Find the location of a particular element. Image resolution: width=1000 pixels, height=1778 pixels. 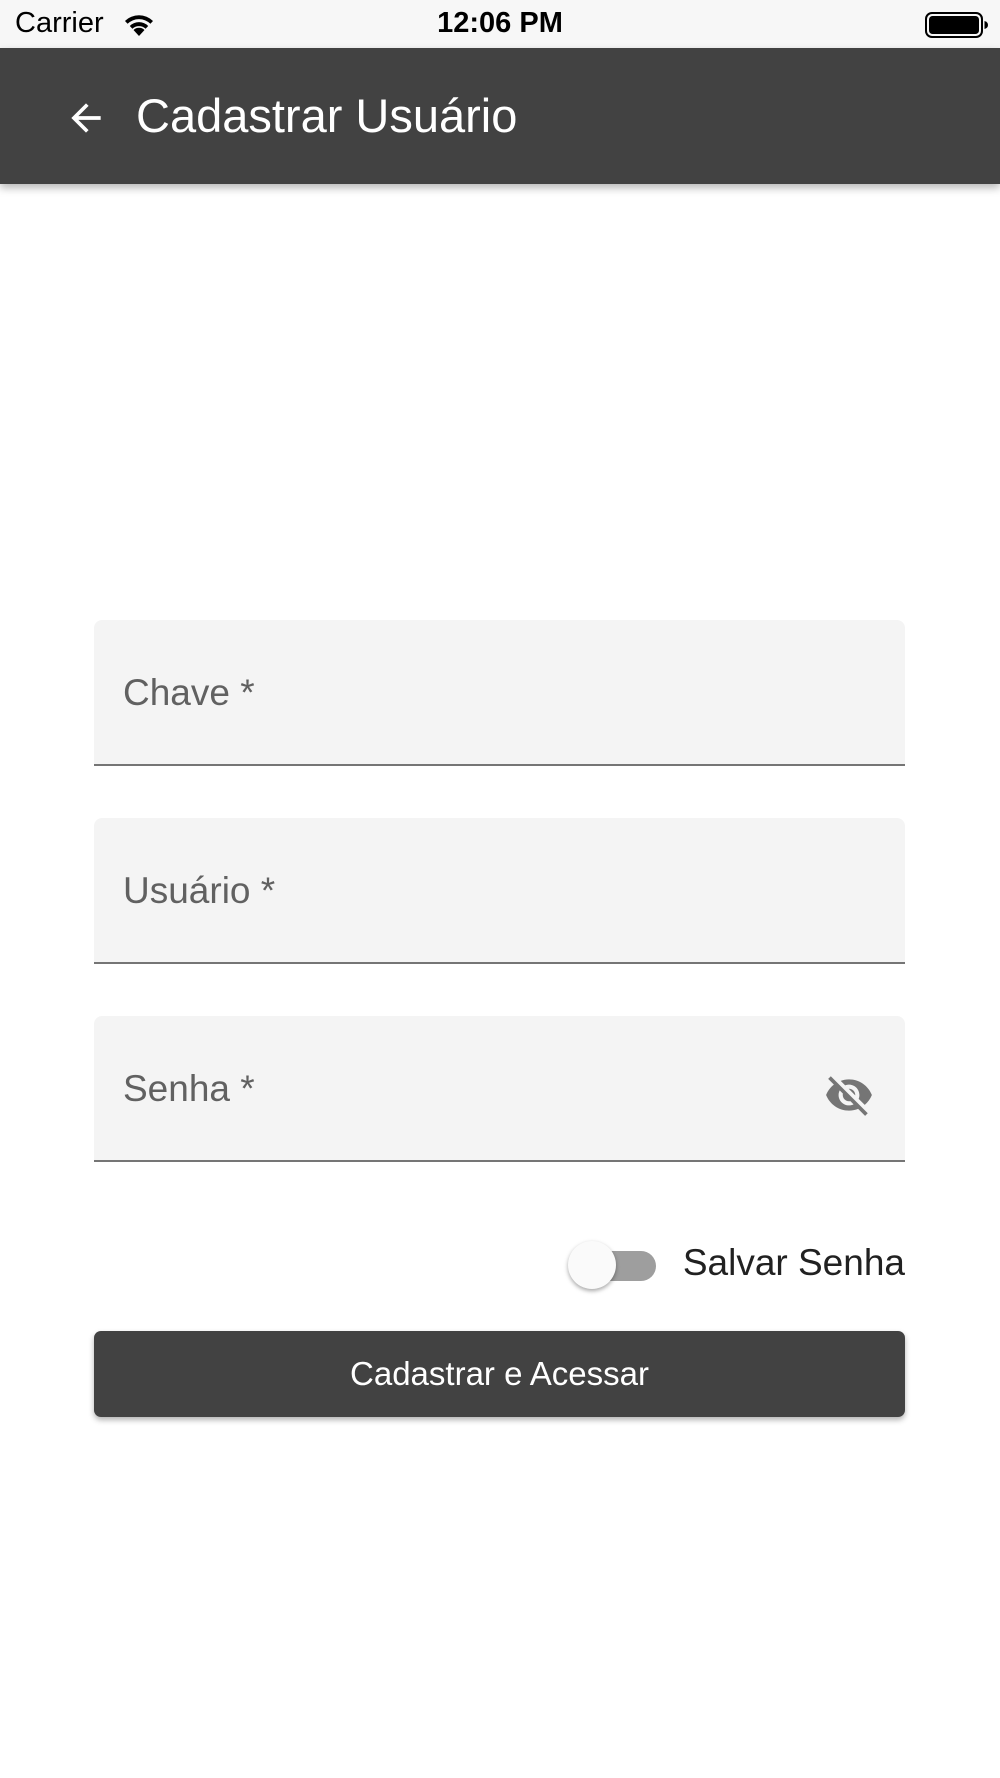

register-and-access-button: Cadastrar e Acessar is located at coordinates (499, 1374).